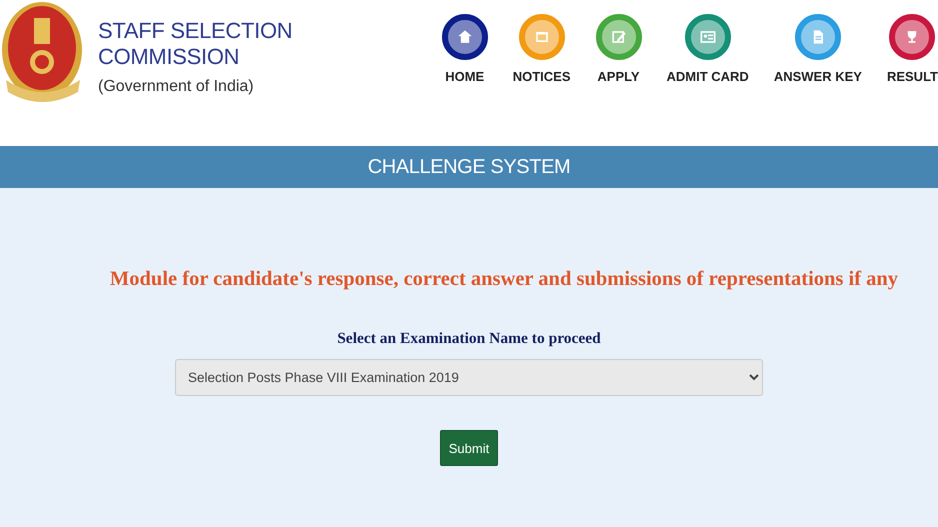 The height and width of the screenshot is (527, 938). I want to click on exam-dropdown: Selection Posts Phase VIII Examination 2019, so click(469, 377).